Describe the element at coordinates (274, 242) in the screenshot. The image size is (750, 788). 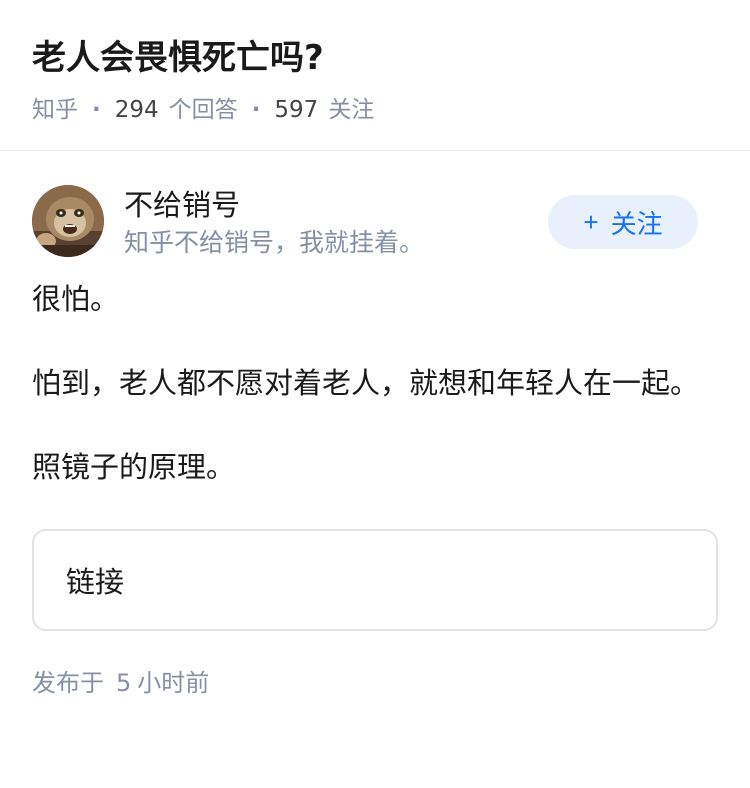
I see `author-bio: 知乎不给销号，我就挂着。` at that location.